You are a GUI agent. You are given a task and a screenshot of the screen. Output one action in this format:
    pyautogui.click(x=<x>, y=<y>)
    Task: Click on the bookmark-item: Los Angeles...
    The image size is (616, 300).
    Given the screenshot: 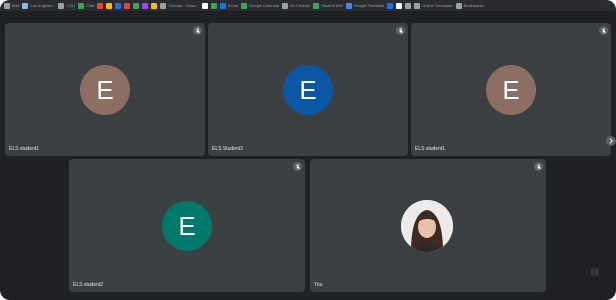 What is the action you would take?
    pyautogui.click(x=38, y=5)
    